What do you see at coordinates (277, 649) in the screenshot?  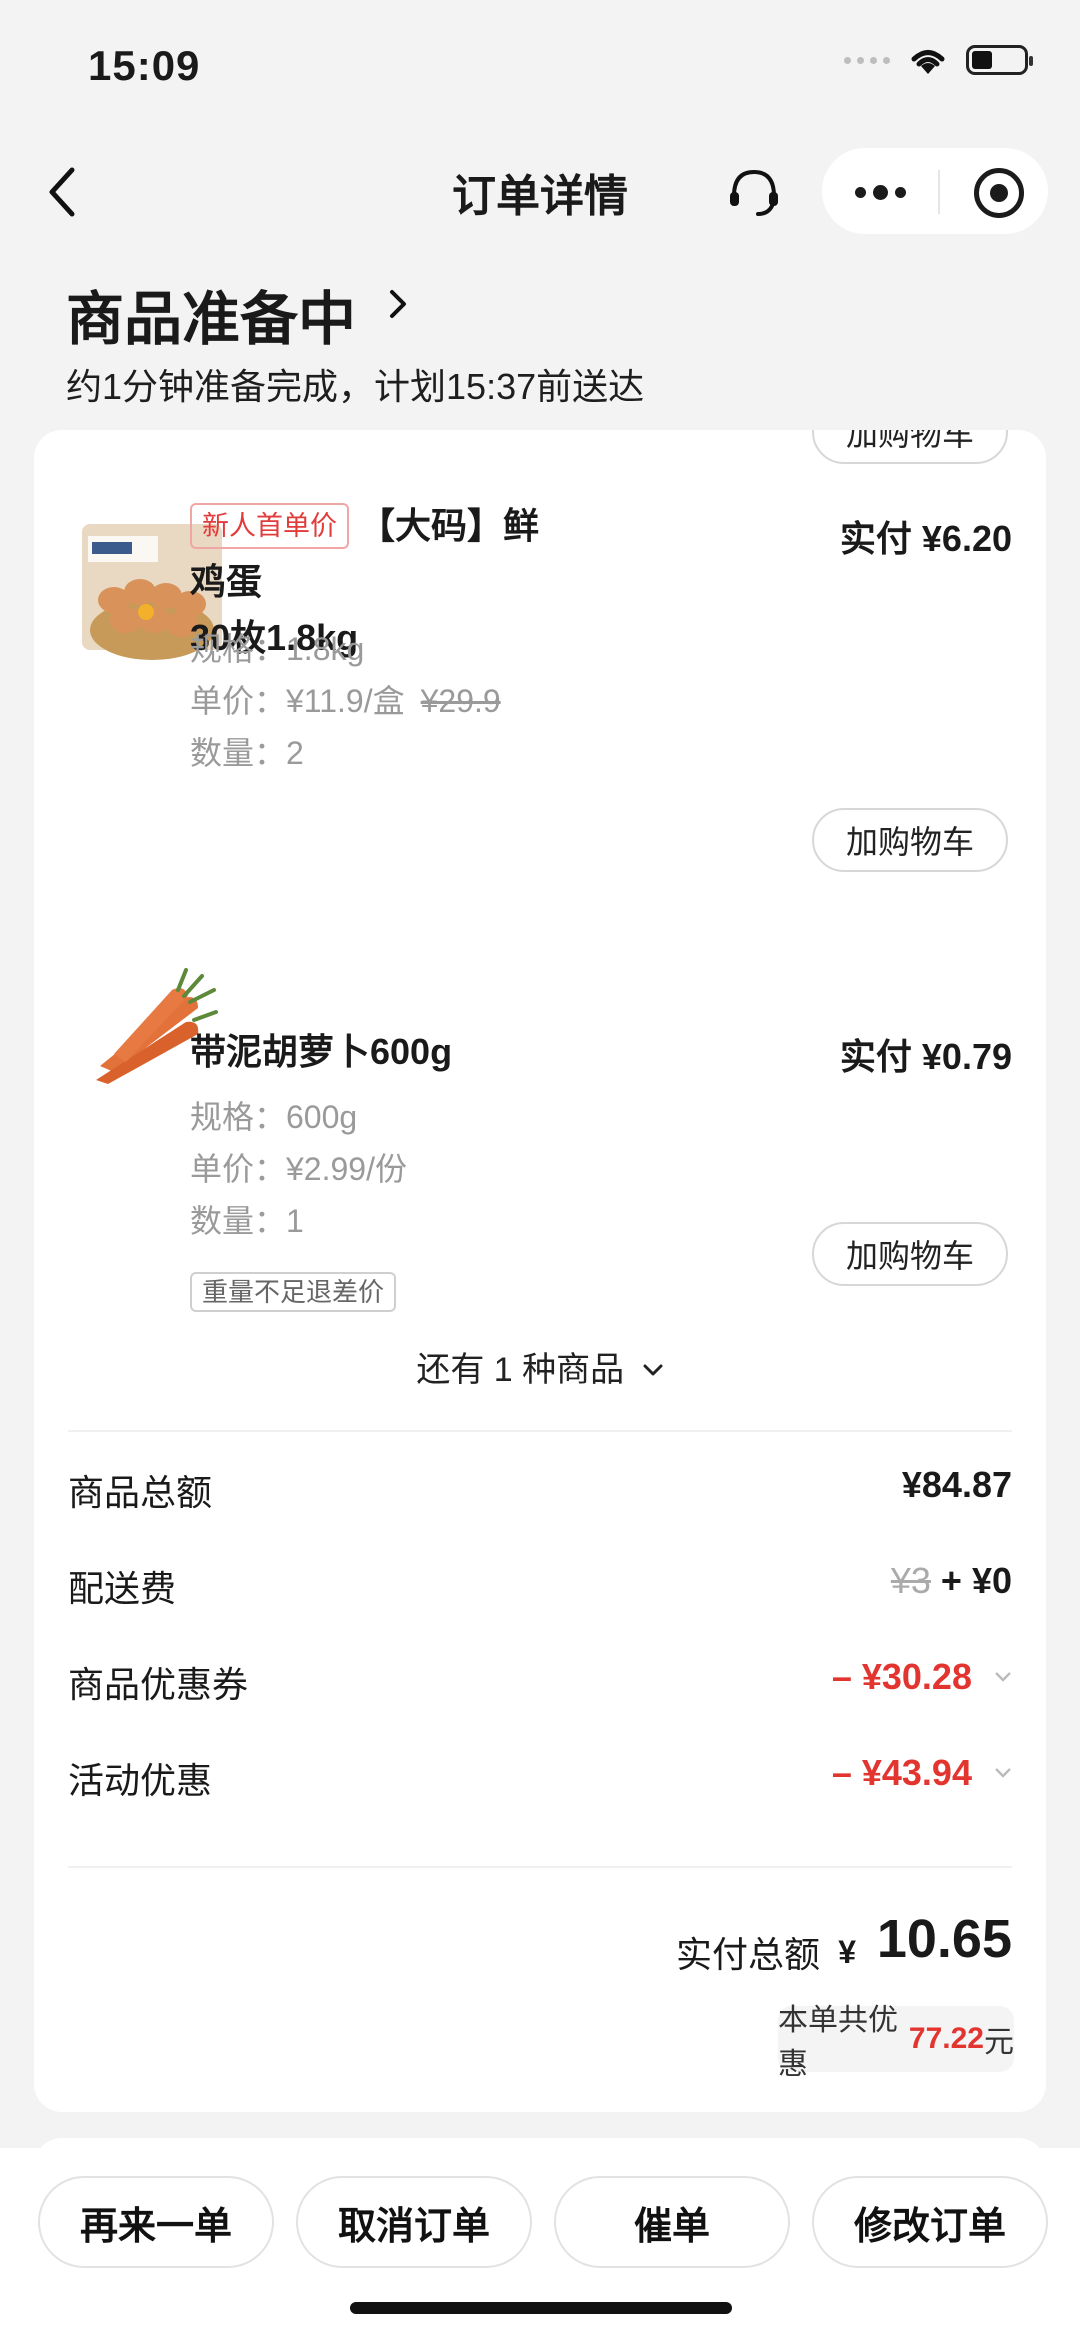 I see `product-spec: 规格：1.8kg` at bounding box center [277, 649].